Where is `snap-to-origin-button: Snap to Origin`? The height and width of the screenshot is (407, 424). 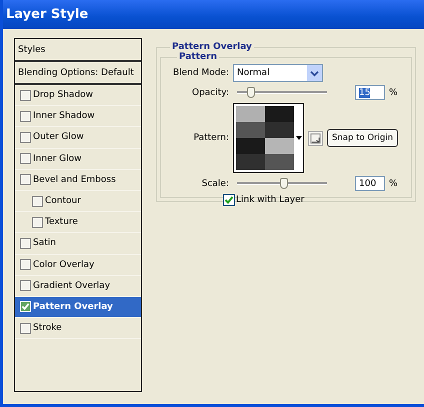
snap-to-origin-button: Snap to Origin is located at coordinates (362, 138).